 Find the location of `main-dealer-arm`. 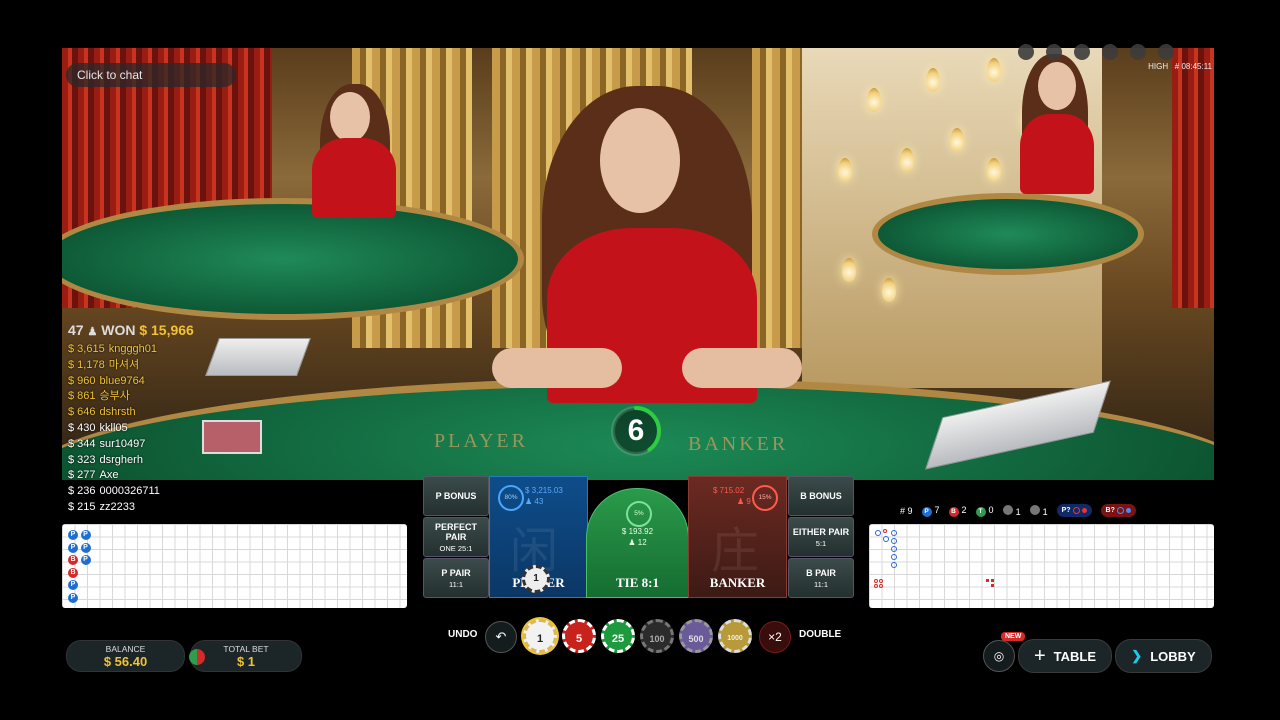

main-dealer-arm is located at coordinates (557, 368).